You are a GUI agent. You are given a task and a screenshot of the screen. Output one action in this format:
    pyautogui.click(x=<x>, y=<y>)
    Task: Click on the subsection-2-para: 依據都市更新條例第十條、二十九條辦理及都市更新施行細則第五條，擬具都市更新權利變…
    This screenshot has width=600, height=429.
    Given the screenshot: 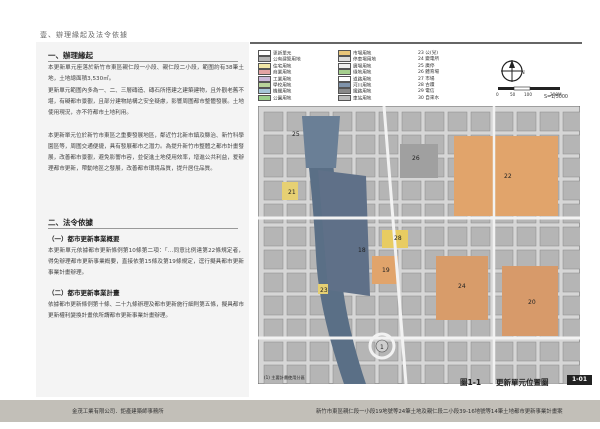 What is the action you would take?
    pyautogui.click(x=146, y=310)
    